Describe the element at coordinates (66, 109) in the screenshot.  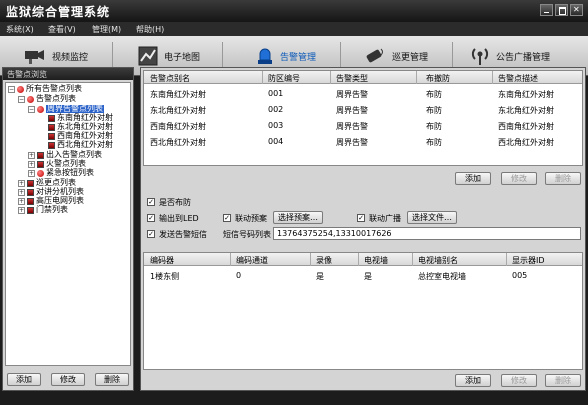
I see `tree-node-perimeter-alarm-points: − 周界告警点列表` at that location.